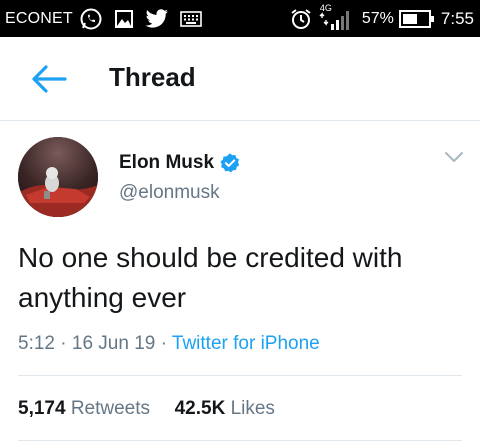 The height and width of the screenshot is (443, 480). I want to click on status-bar: ECONET 4G 57% 7:55, so click(240, 18).